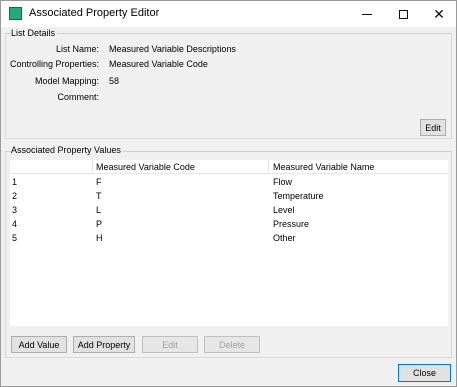 The width and height of the screenshot is (457, 387). I want to click on app-icon, so click(15, 13).